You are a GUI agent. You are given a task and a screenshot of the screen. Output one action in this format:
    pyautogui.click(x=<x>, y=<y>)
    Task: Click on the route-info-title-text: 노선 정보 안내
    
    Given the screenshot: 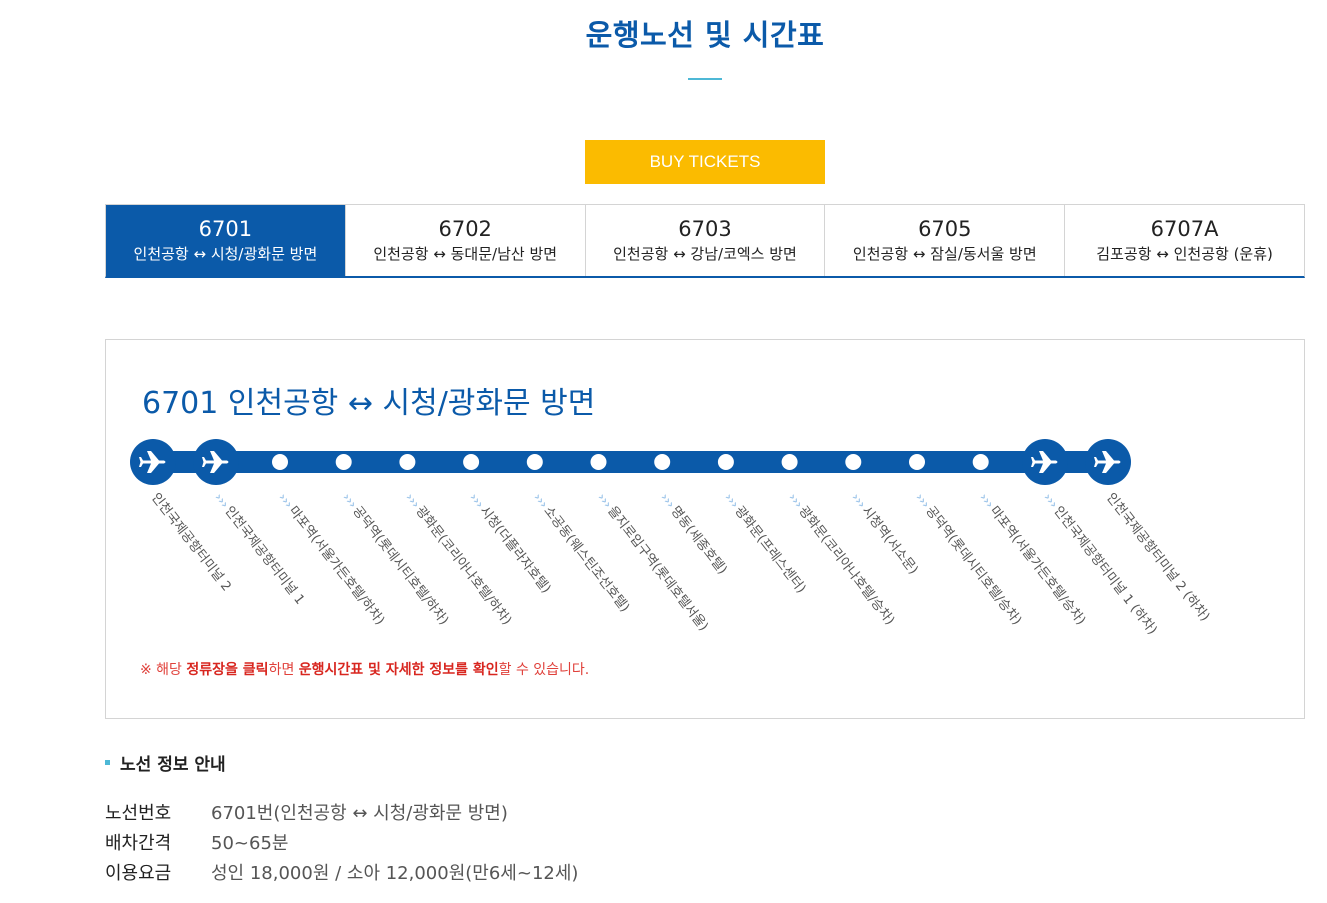 What is the action you would take?
    pyautogui.click(x=173, y=765)
    